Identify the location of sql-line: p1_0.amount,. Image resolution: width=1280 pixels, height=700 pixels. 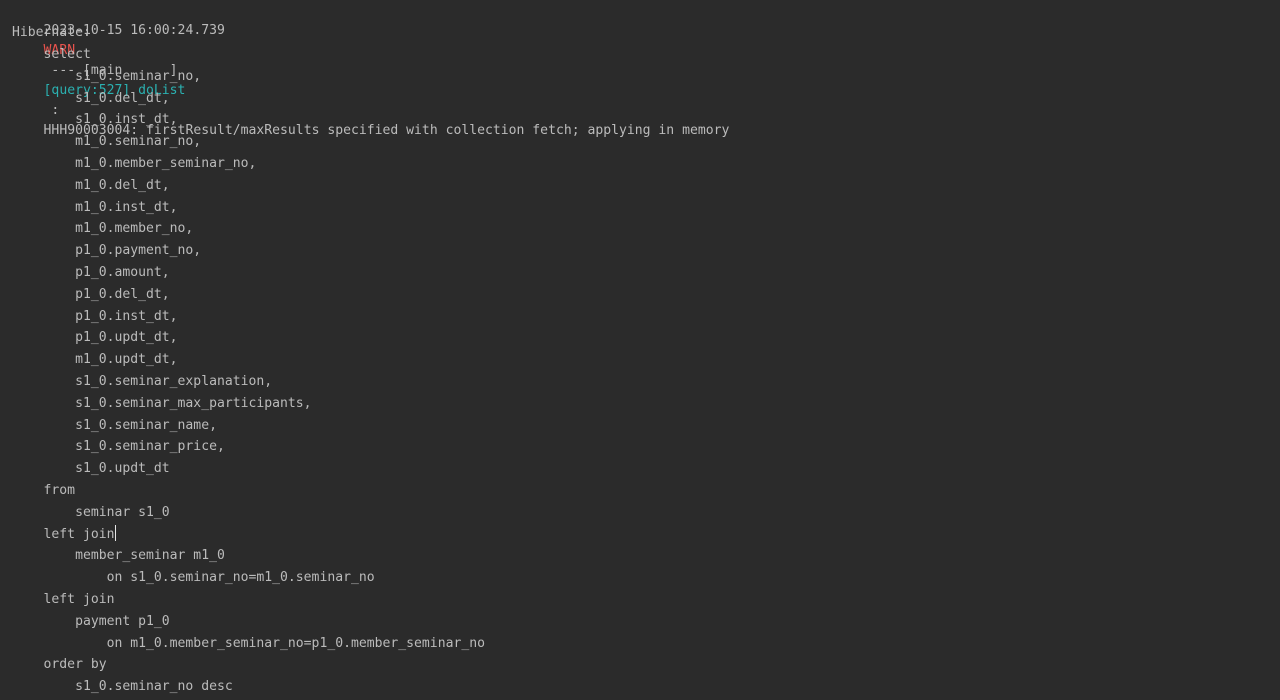
(91, 273).